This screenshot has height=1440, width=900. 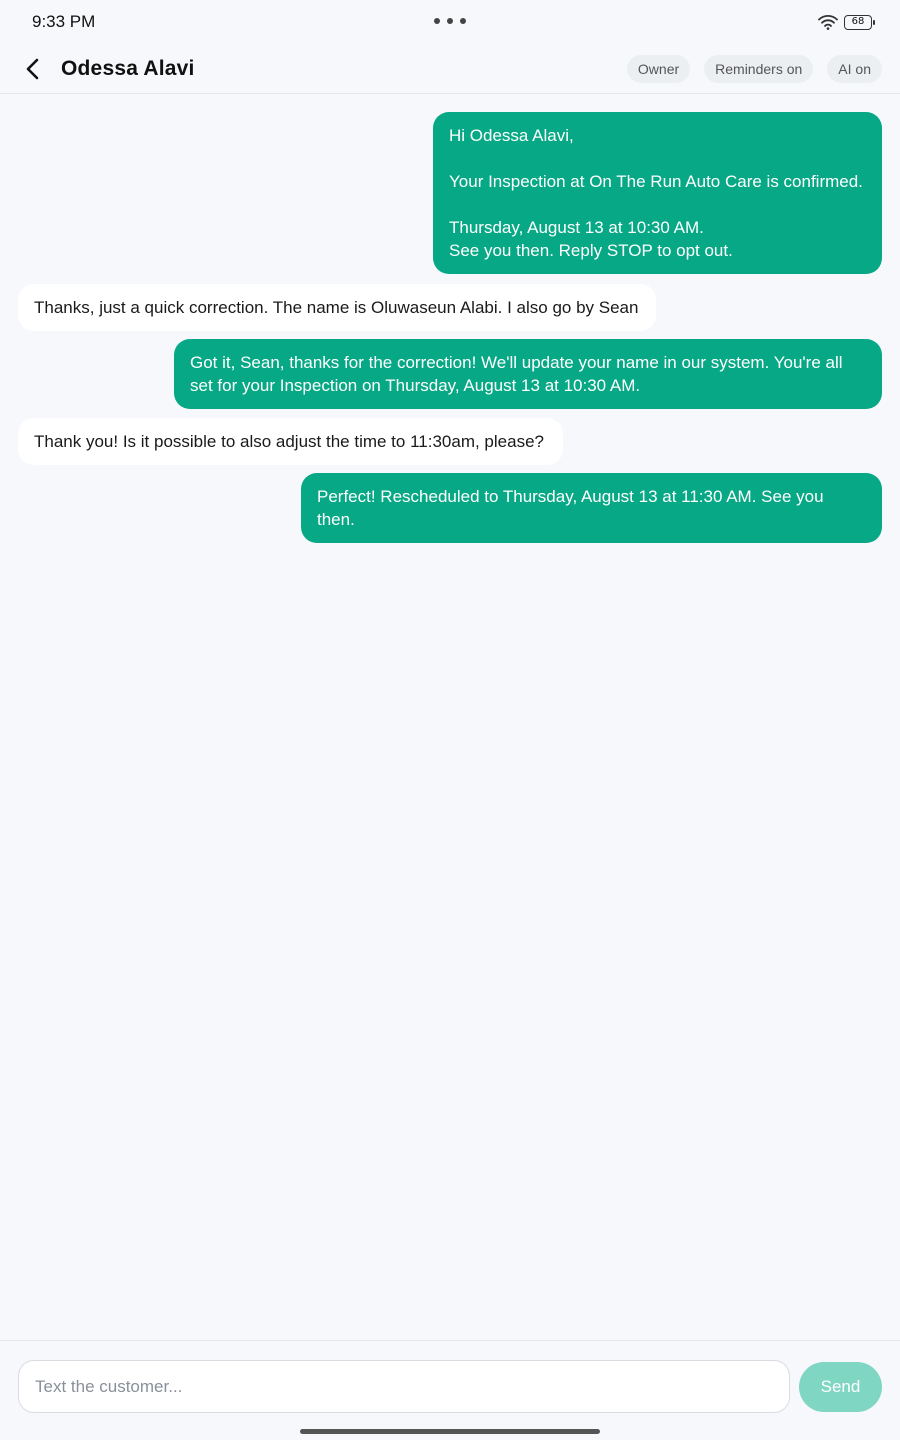 I want to click on battery-icon: 68, so click(x=859, y=22).